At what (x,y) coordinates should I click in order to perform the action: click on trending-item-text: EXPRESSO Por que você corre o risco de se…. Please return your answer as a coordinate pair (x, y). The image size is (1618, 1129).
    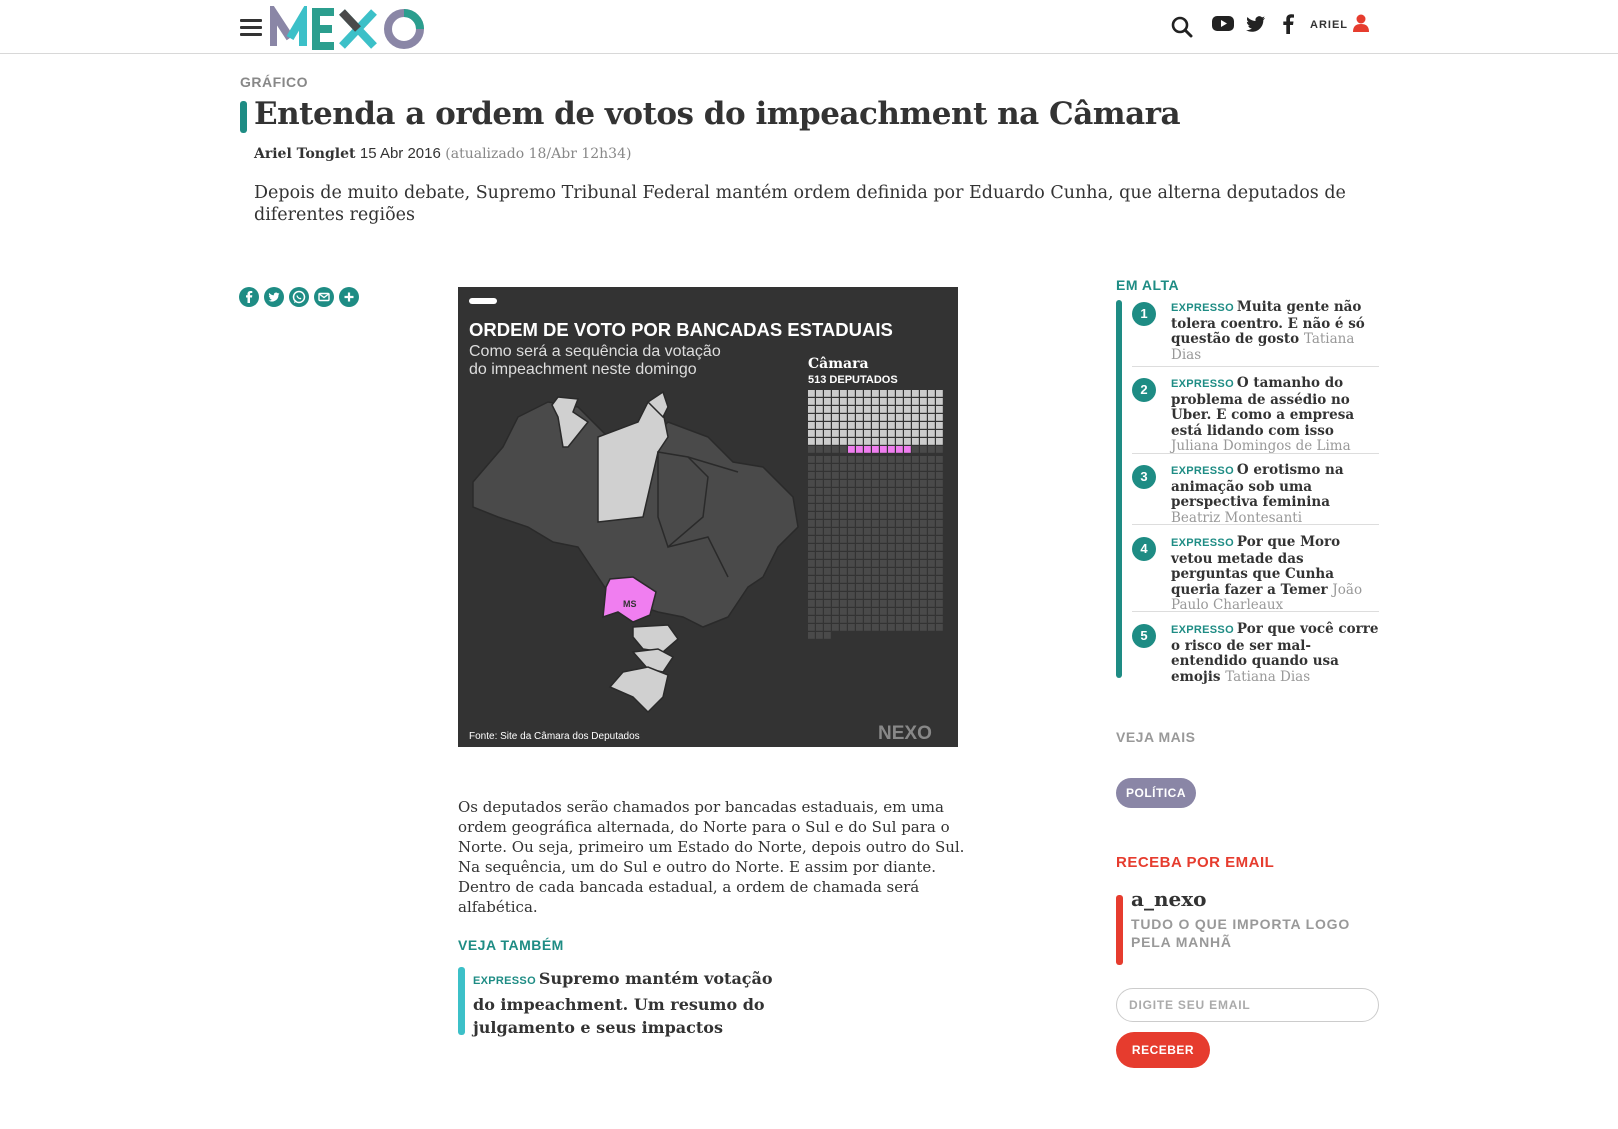
    Looking at the image, I should click on (1275, 653).